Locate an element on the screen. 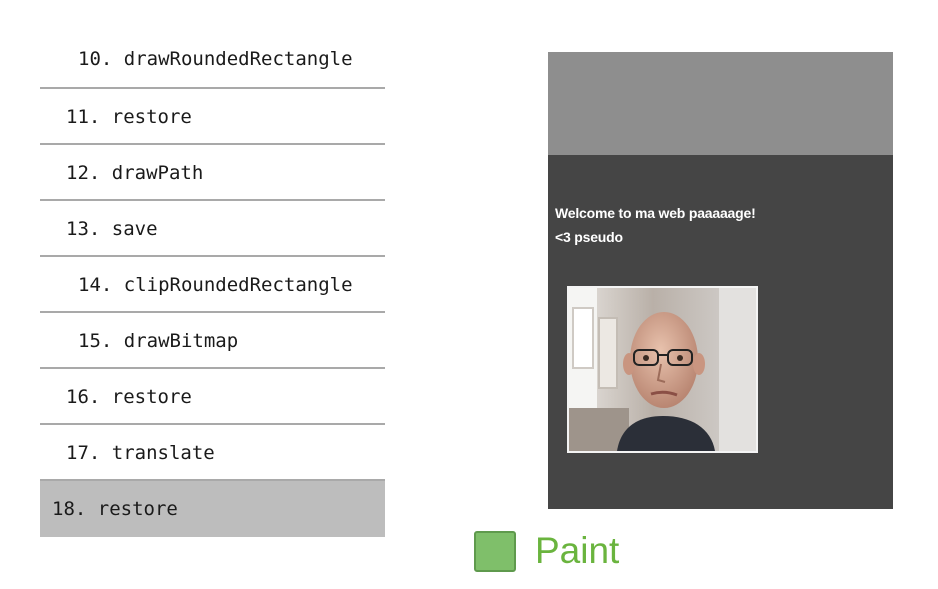 This screenshot has height=589, width=938. command-label: 18. restore is located at coordinates (115, 509).